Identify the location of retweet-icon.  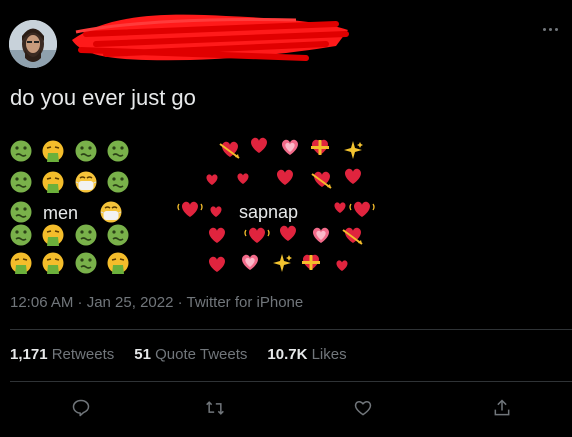
(215, 408).